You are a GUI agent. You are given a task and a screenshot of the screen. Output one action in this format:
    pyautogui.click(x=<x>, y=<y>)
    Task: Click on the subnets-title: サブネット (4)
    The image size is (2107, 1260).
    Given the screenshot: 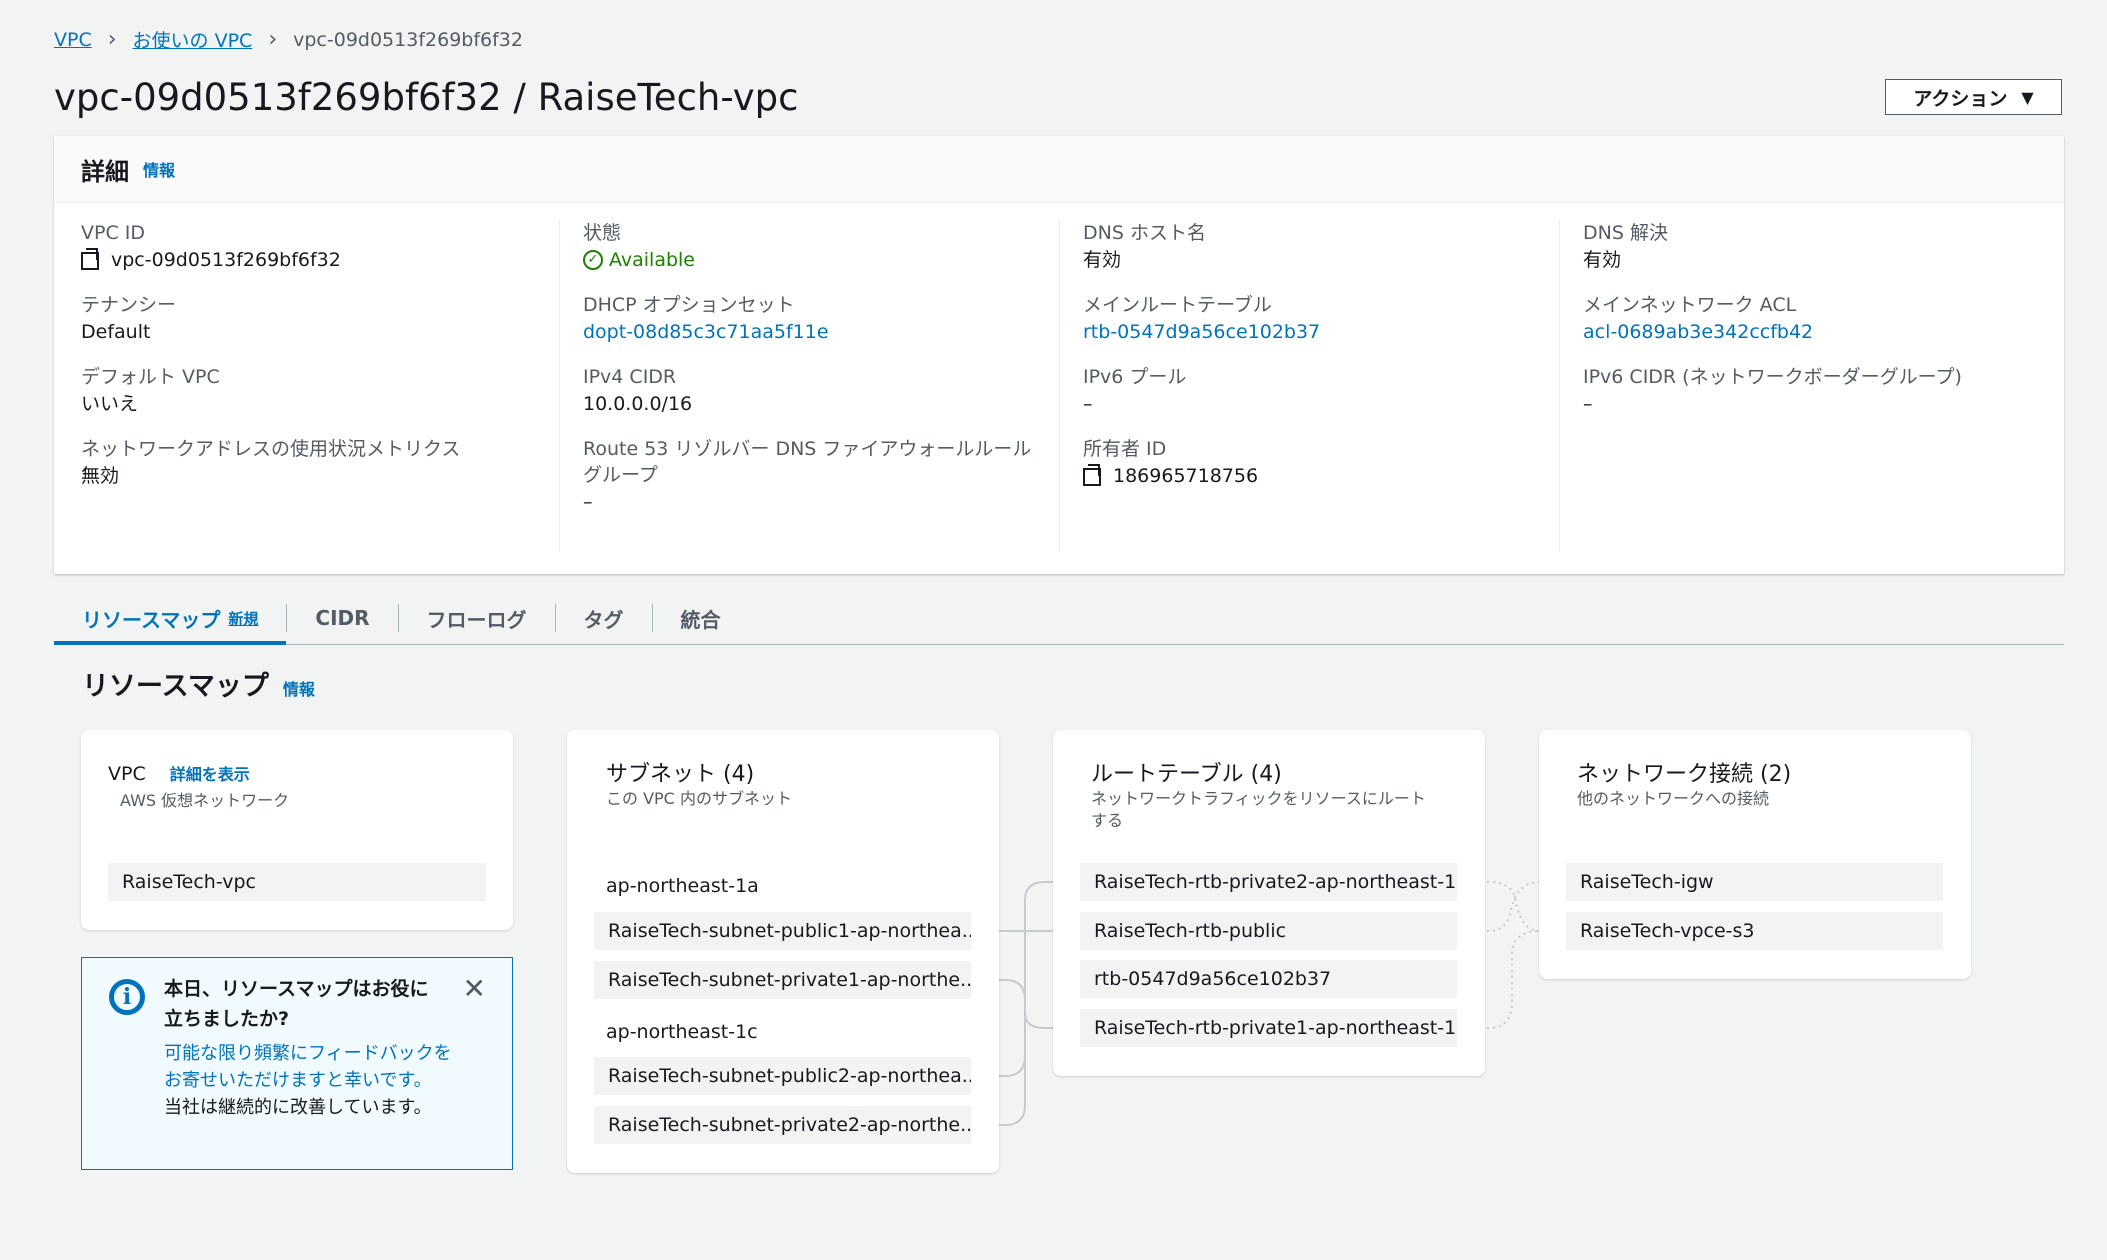 What is the action you would take?
    pyautogui.click(x=680, y=774)
    